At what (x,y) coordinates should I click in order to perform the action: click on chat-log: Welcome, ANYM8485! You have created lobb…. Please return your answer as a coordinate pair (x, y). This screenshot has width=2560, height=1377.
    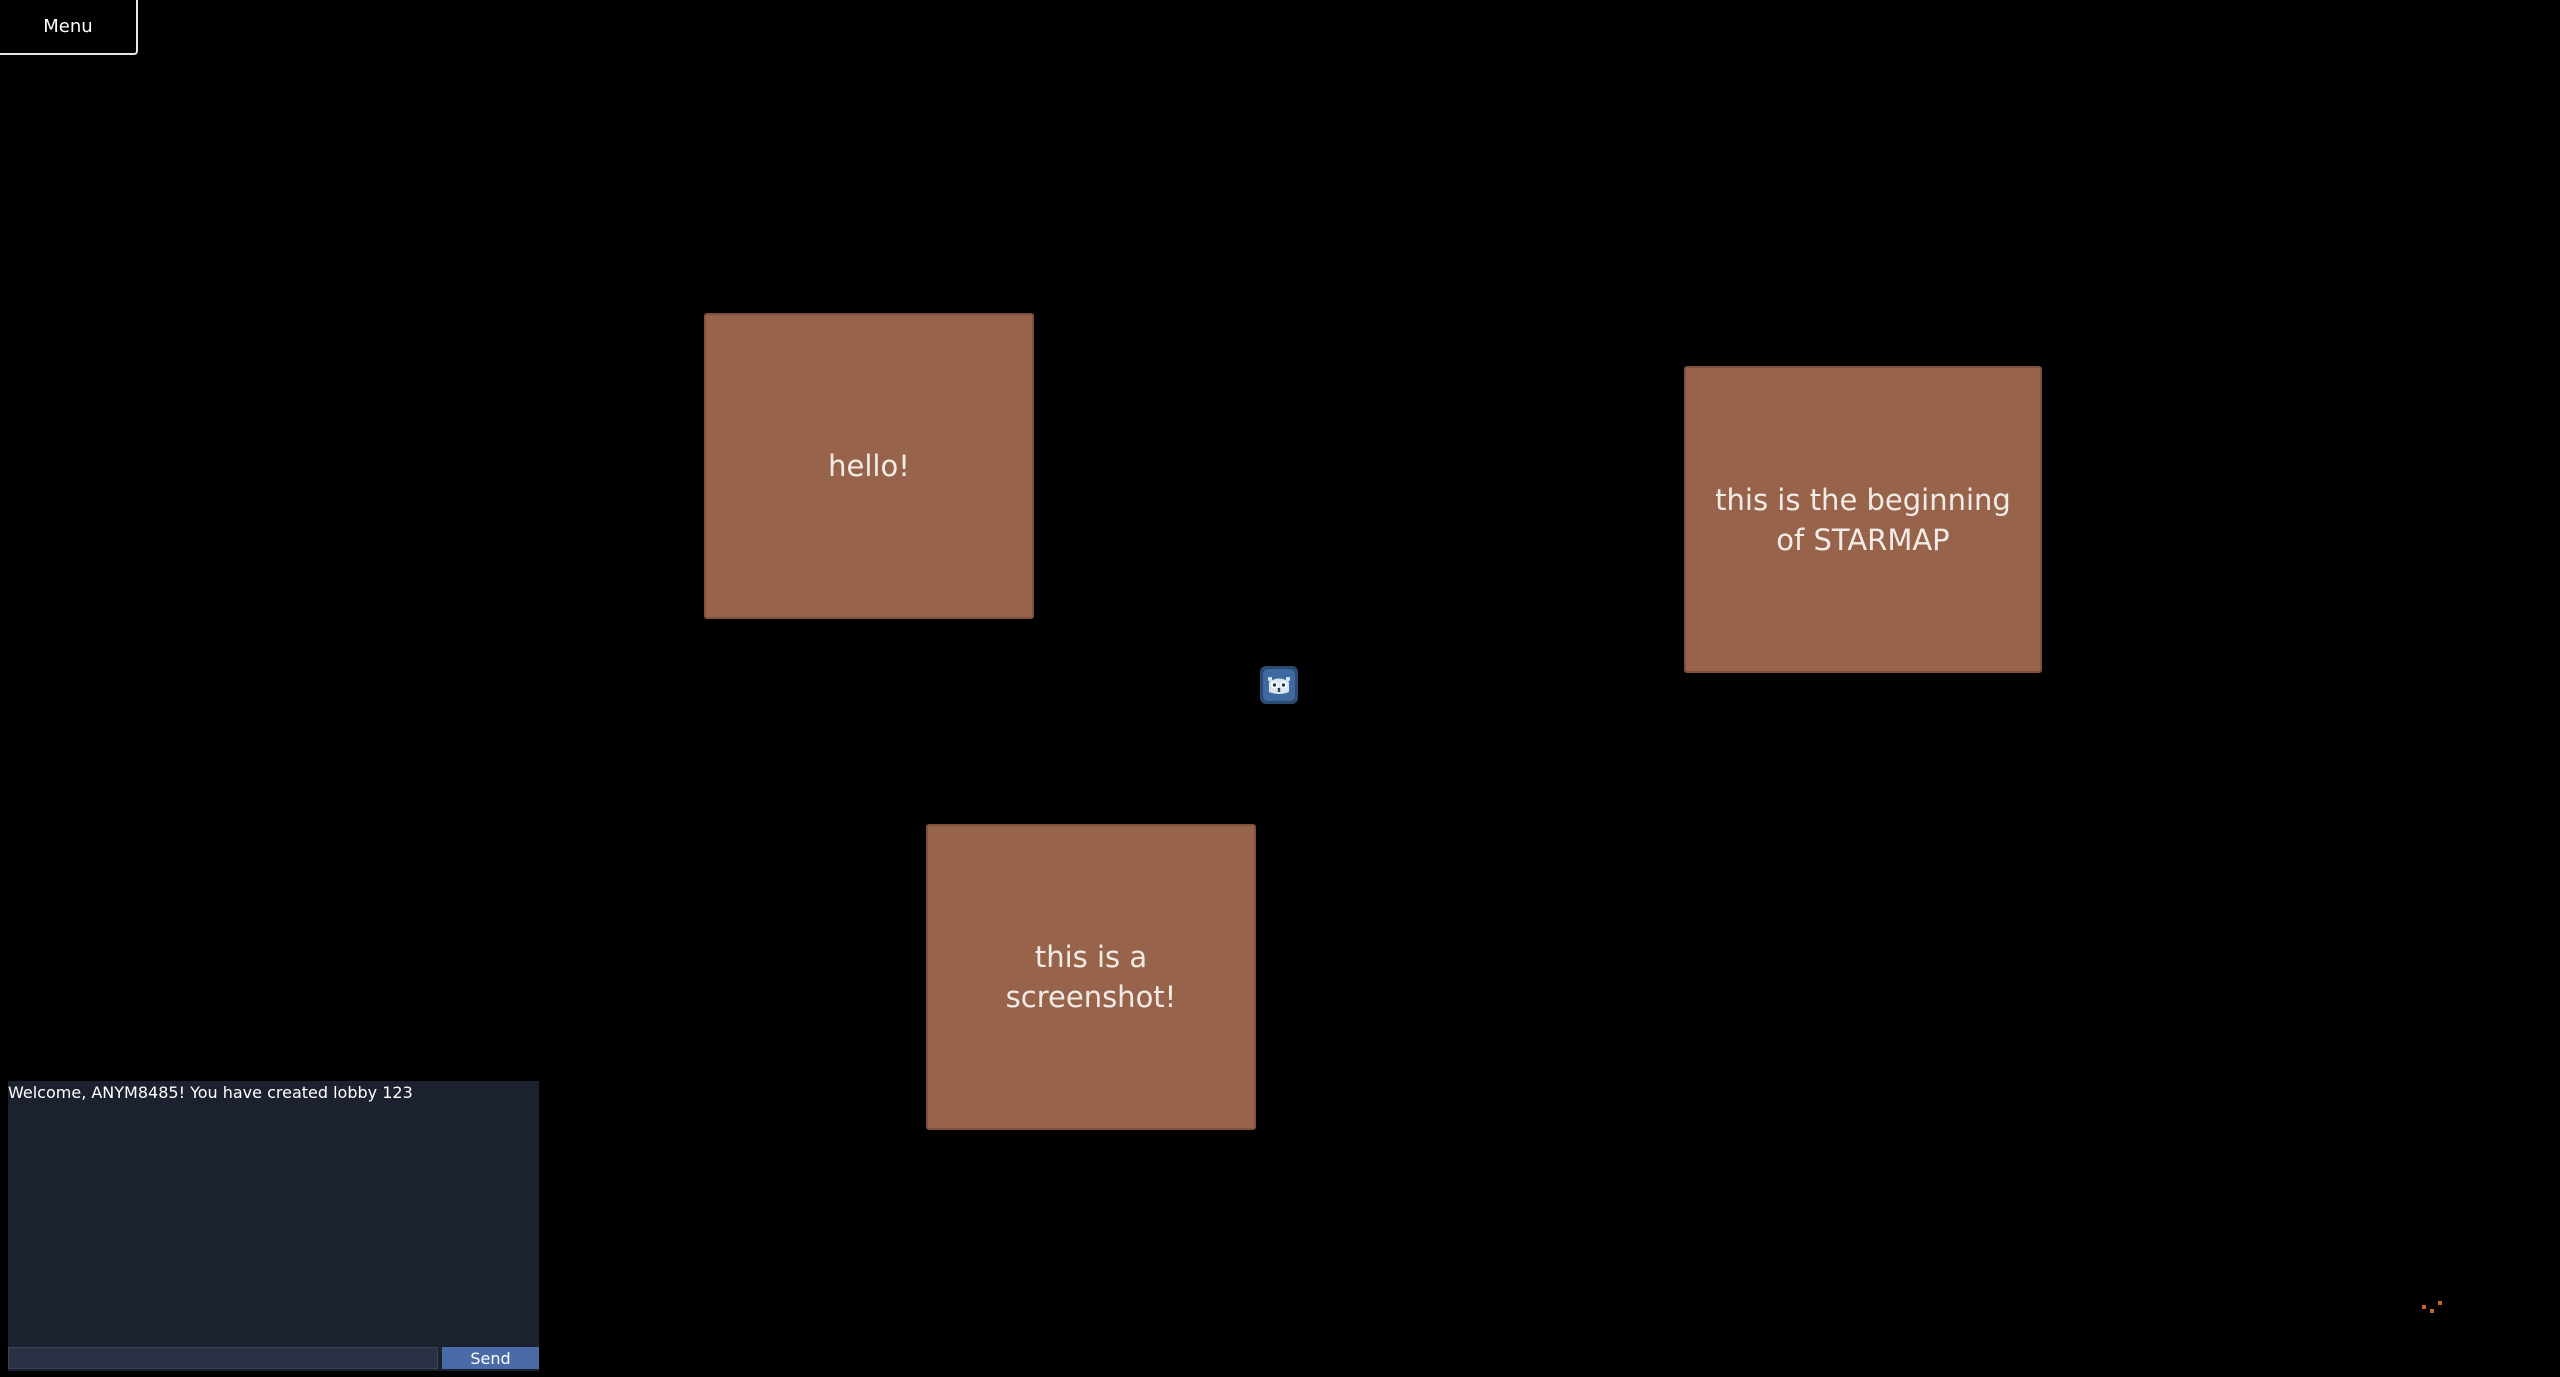
    Looking at the image, I should click on (273, 1213).